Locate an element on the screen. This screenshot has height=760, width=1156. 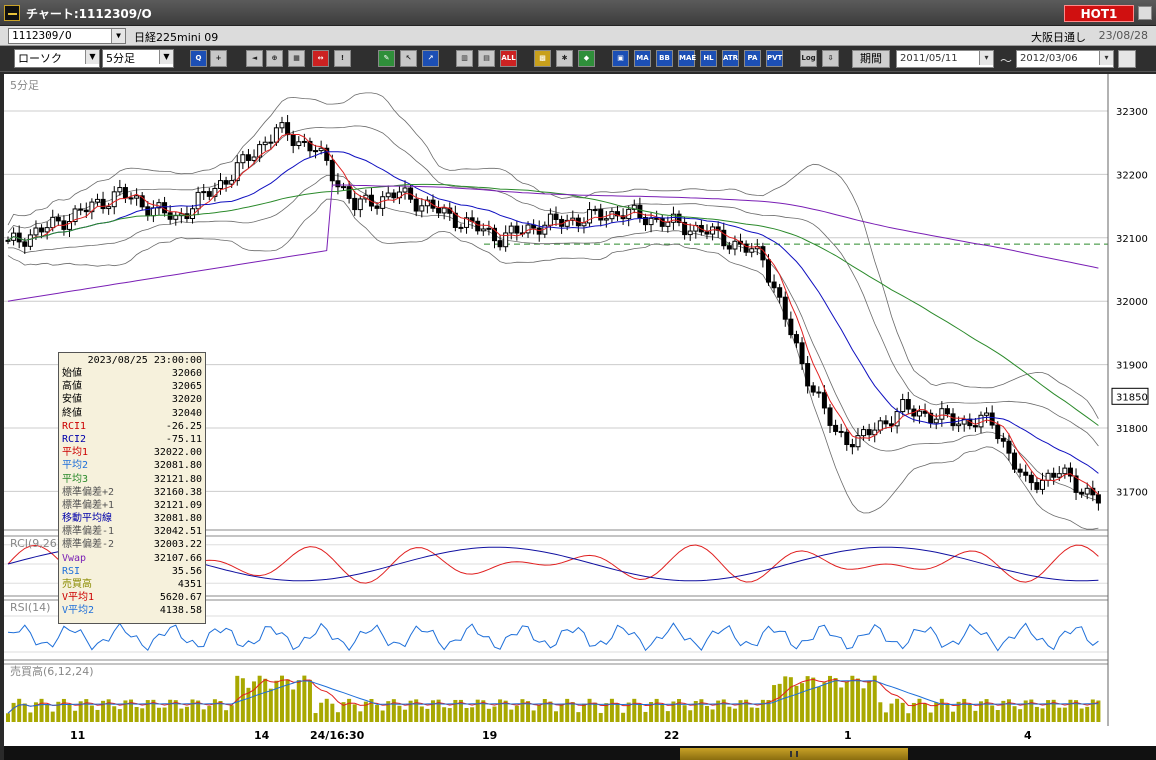
time-scrollbar is located at coordinates (580, 753).